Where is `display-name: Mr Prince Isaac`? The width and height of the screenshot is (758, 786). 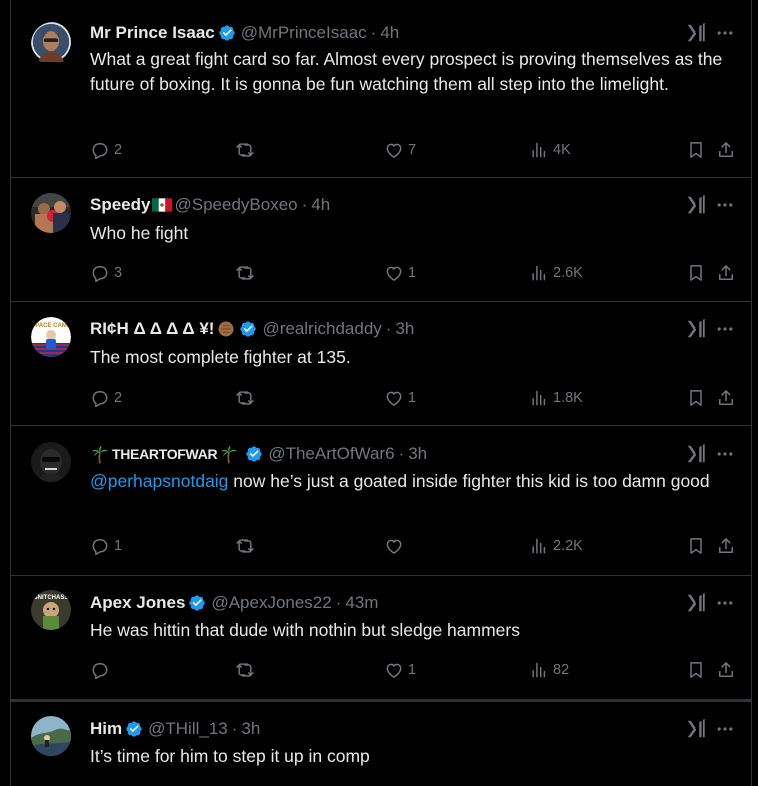
display-name: Mr Prince Isaac is located at coordinates (152, 33).